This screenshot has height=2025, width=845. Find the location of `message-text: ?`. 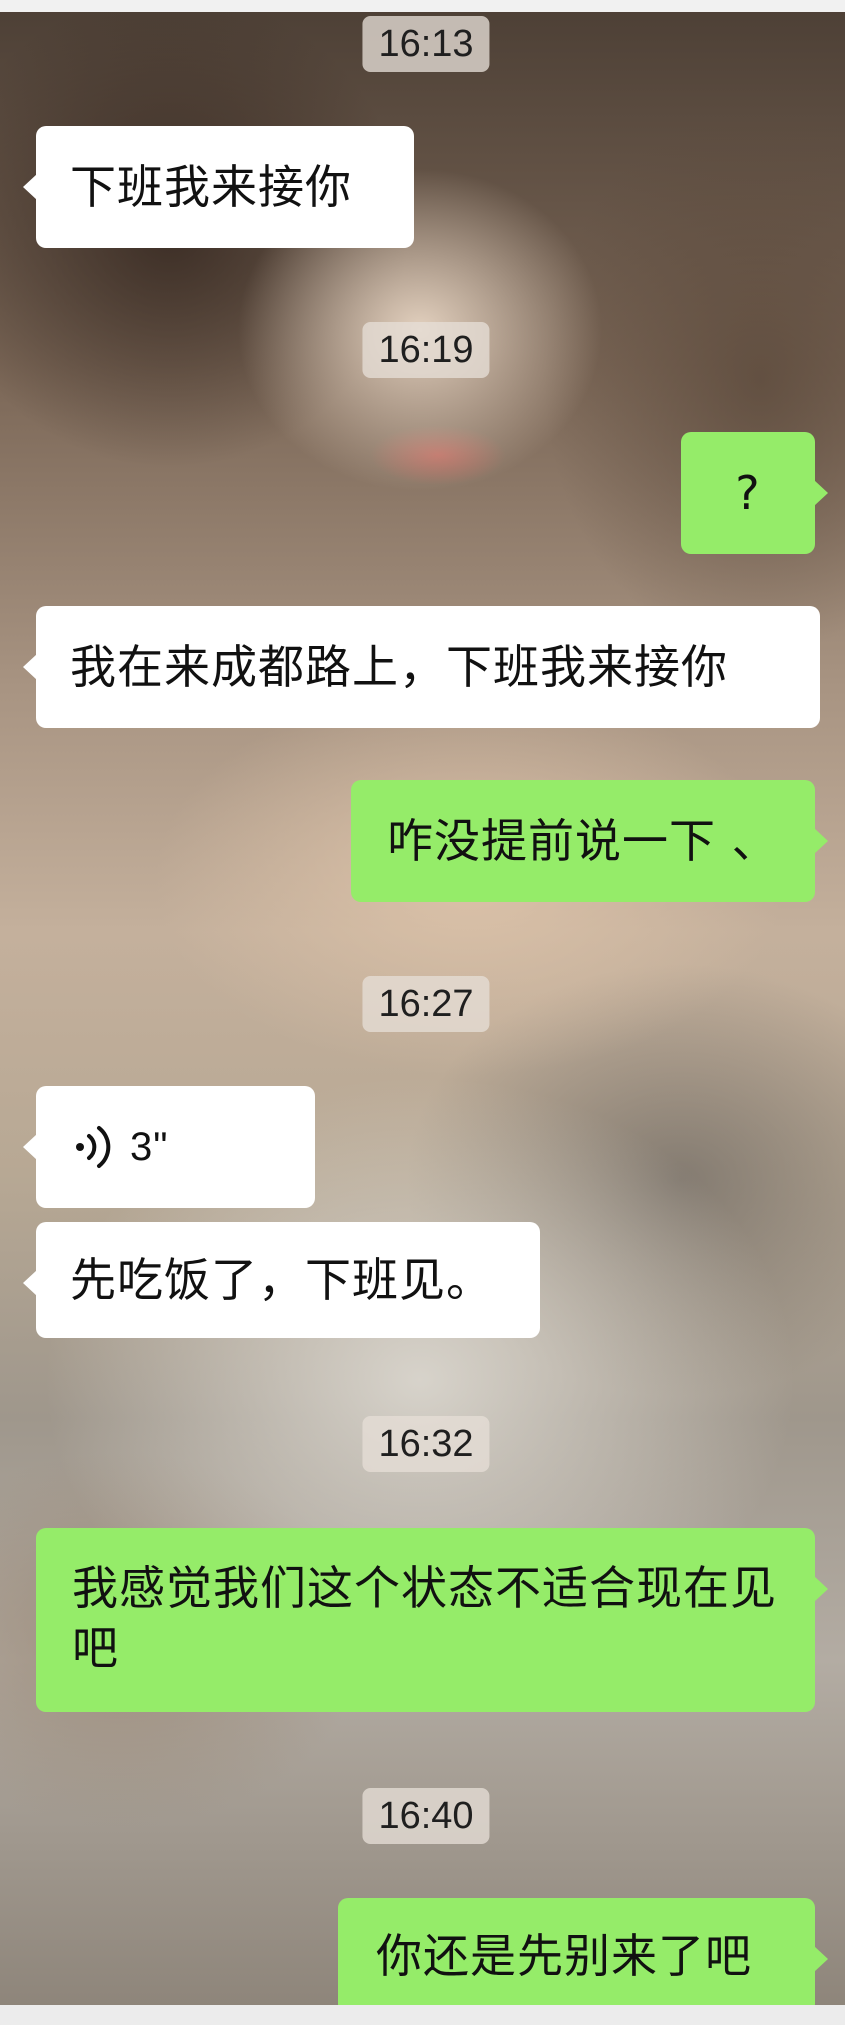

message-text: ? is located at coordinates (748, 493).